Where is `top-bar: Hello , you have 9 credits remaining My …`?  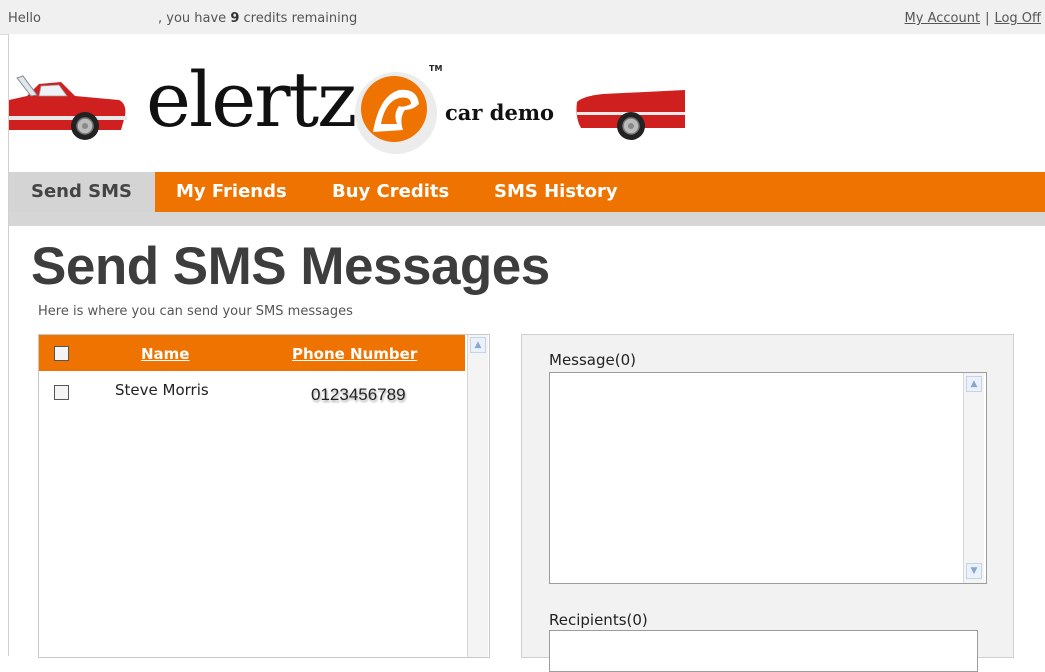
top-bar: Hello , you have 9 credits remaining My … is located at coordinates (522, 17).